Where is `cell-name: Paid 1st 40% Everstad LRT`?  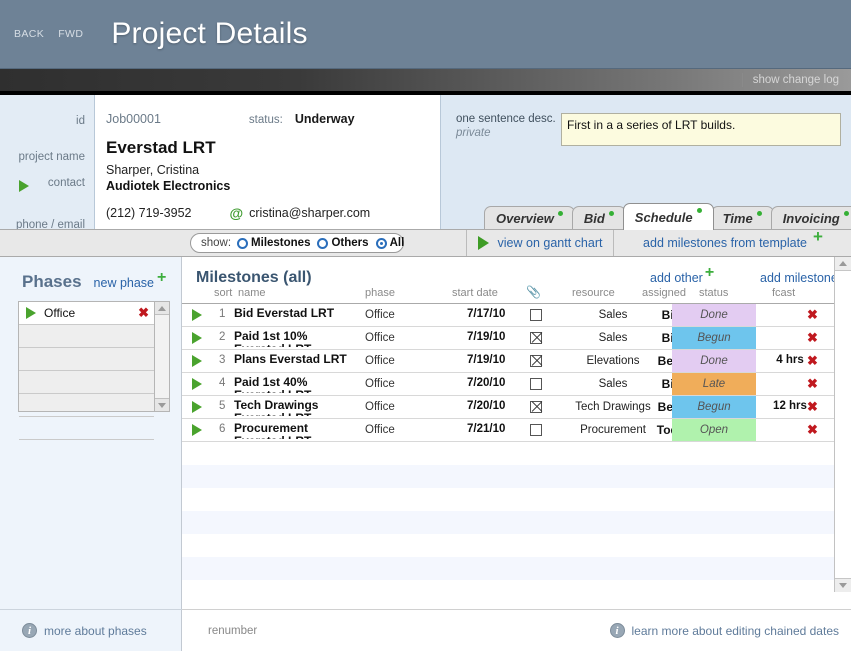
cell-name: Paid 1st 40% Everstad LRT is located at coordinates (294, 384).